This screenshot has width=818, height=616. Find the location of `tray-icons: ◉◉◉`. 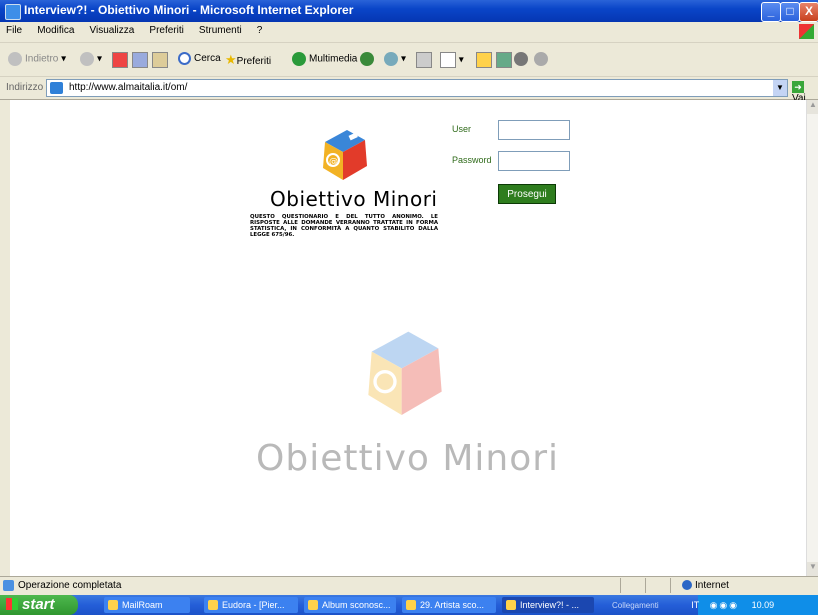

tray-icons: ◉◉◉ is located at coordinates (725, 605).